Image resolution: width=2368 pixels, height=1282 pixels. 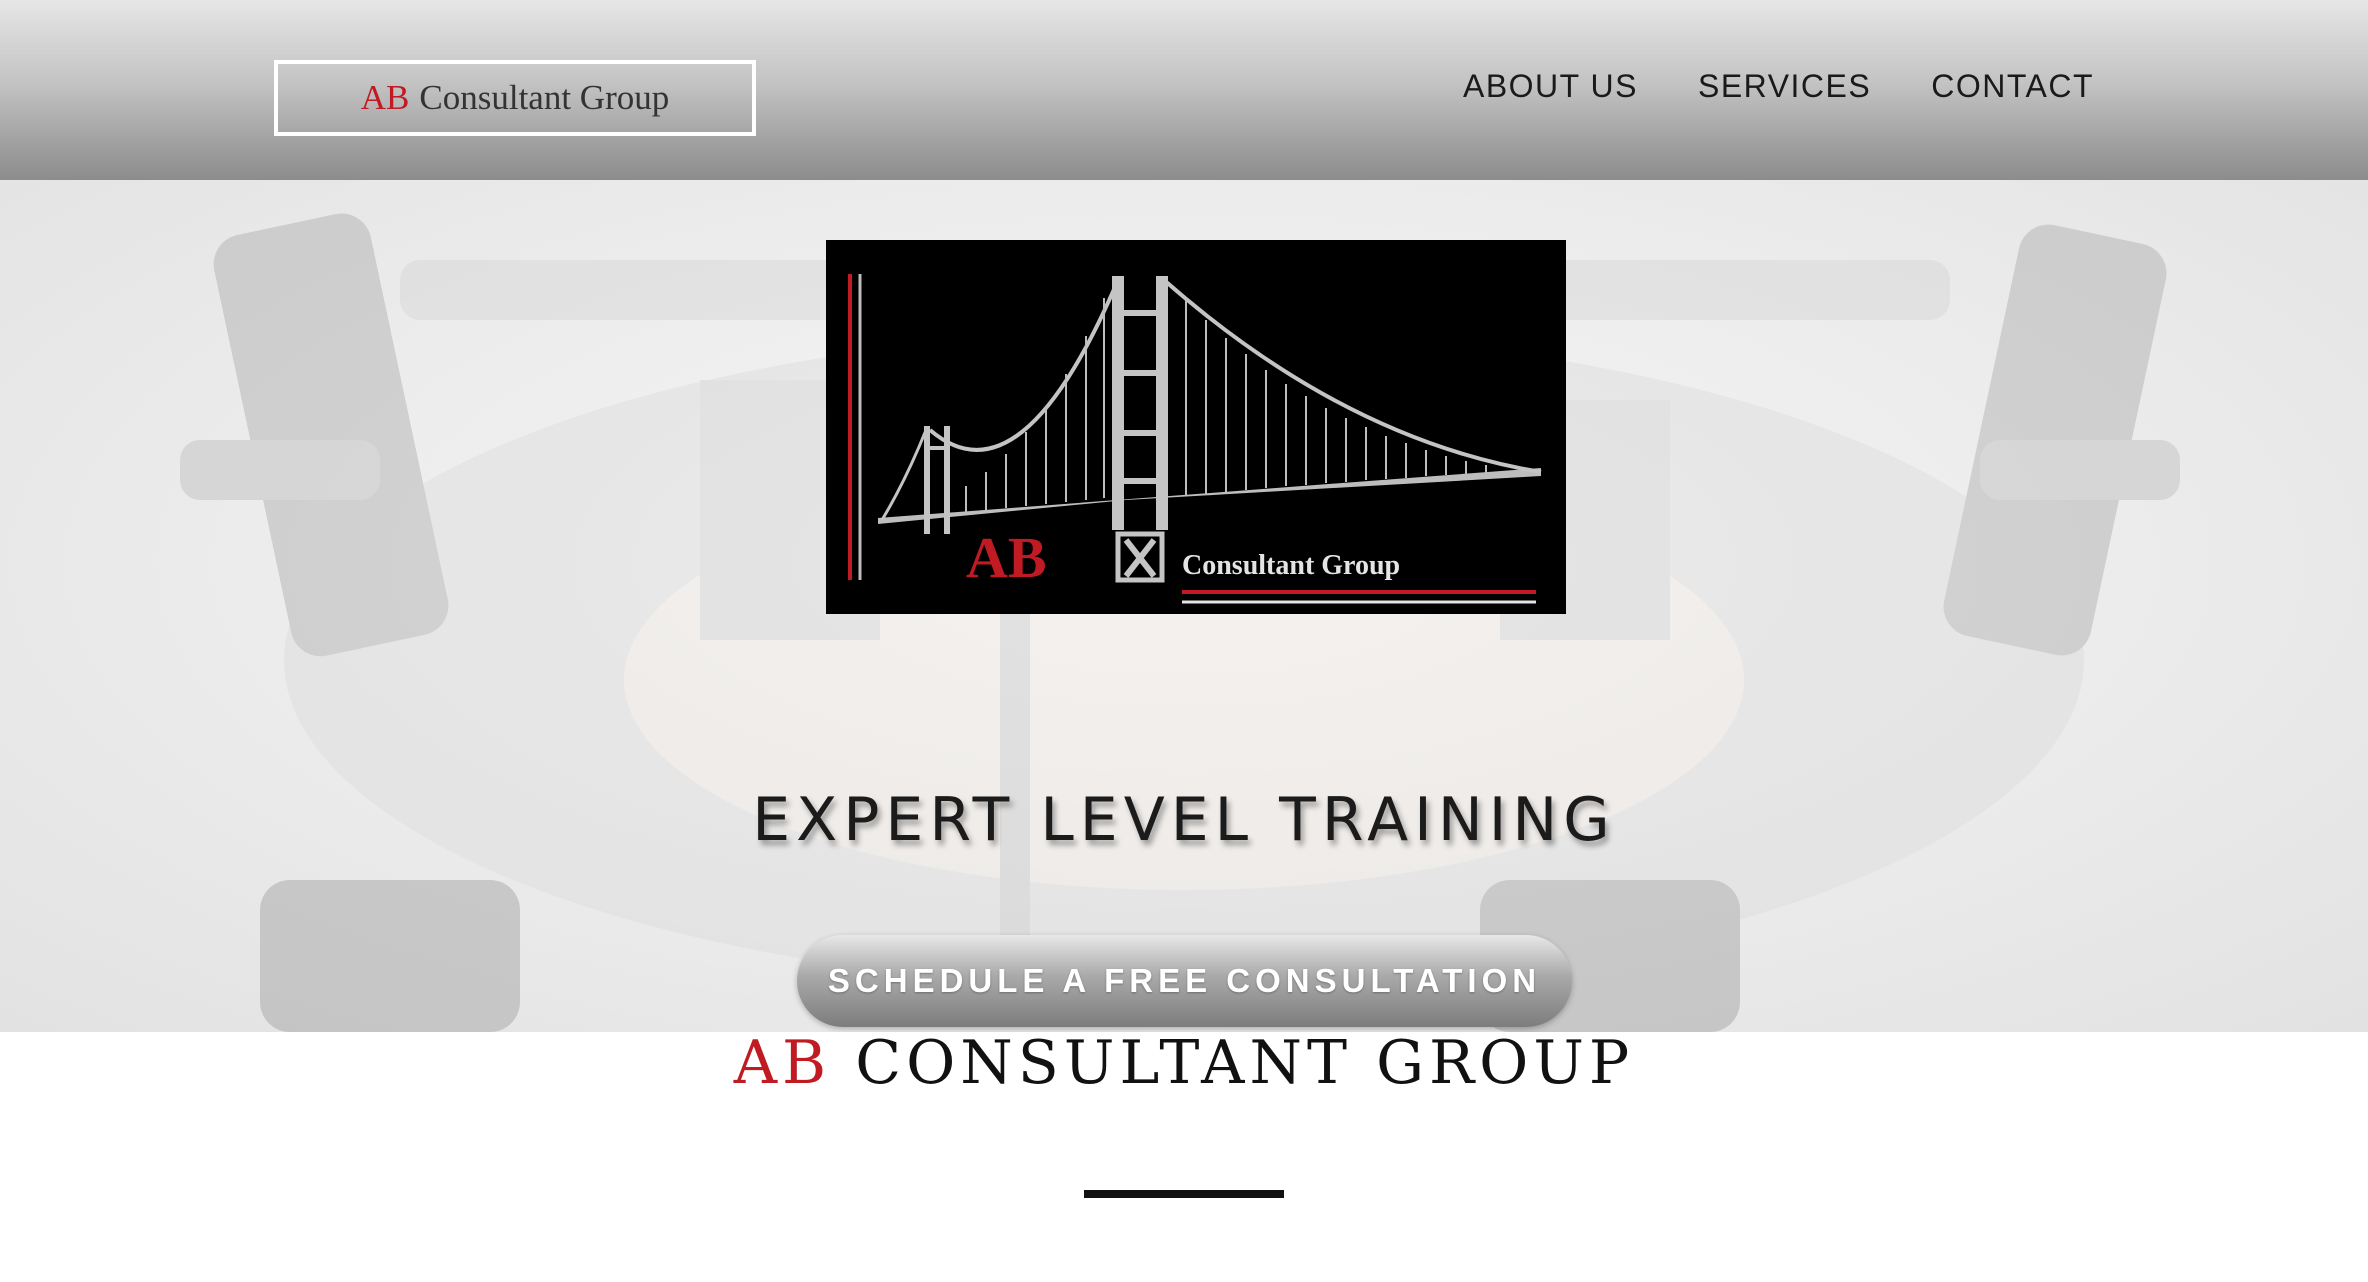 What do you see at coordinates (1184, 1194) in the screenshot?
I see `section-divider` at bounding box center [1184, 1194].